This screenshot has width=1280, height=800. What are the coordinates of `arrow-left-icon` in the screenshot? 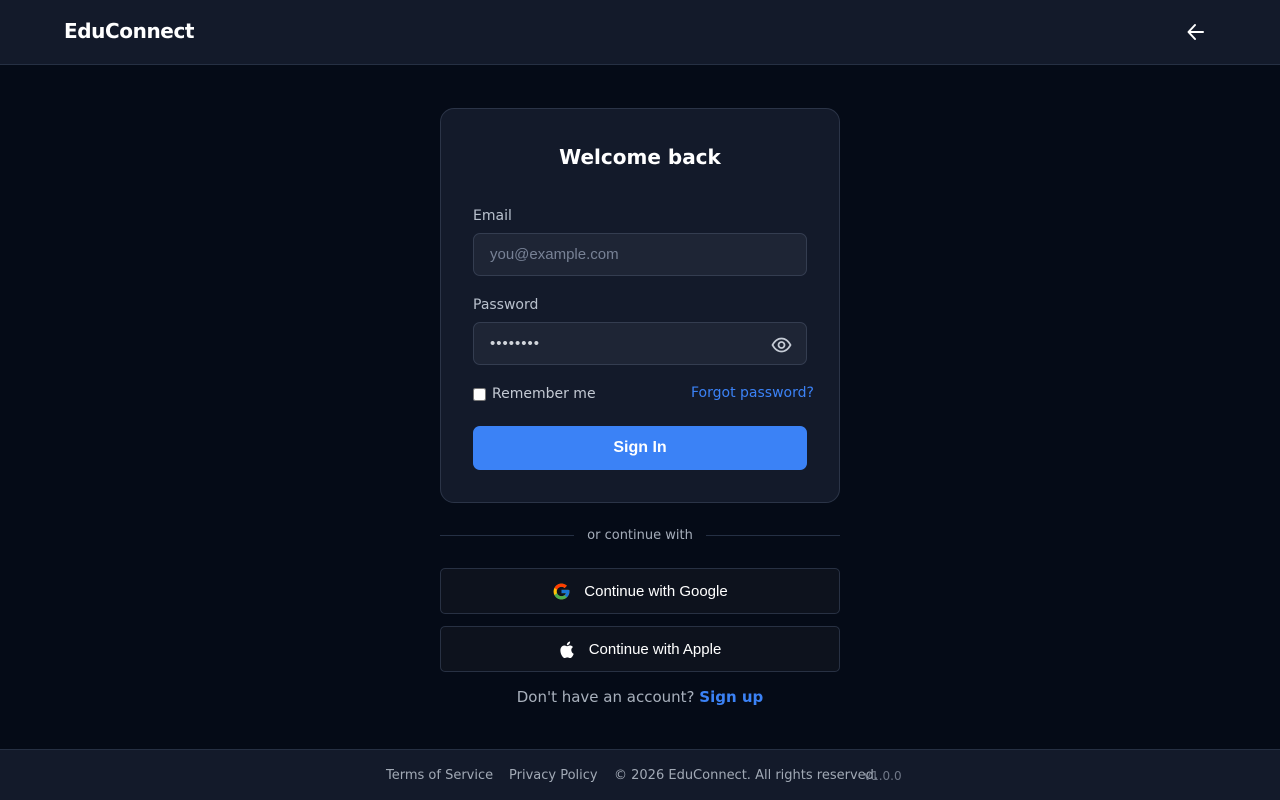 It's located at (1195, 32).